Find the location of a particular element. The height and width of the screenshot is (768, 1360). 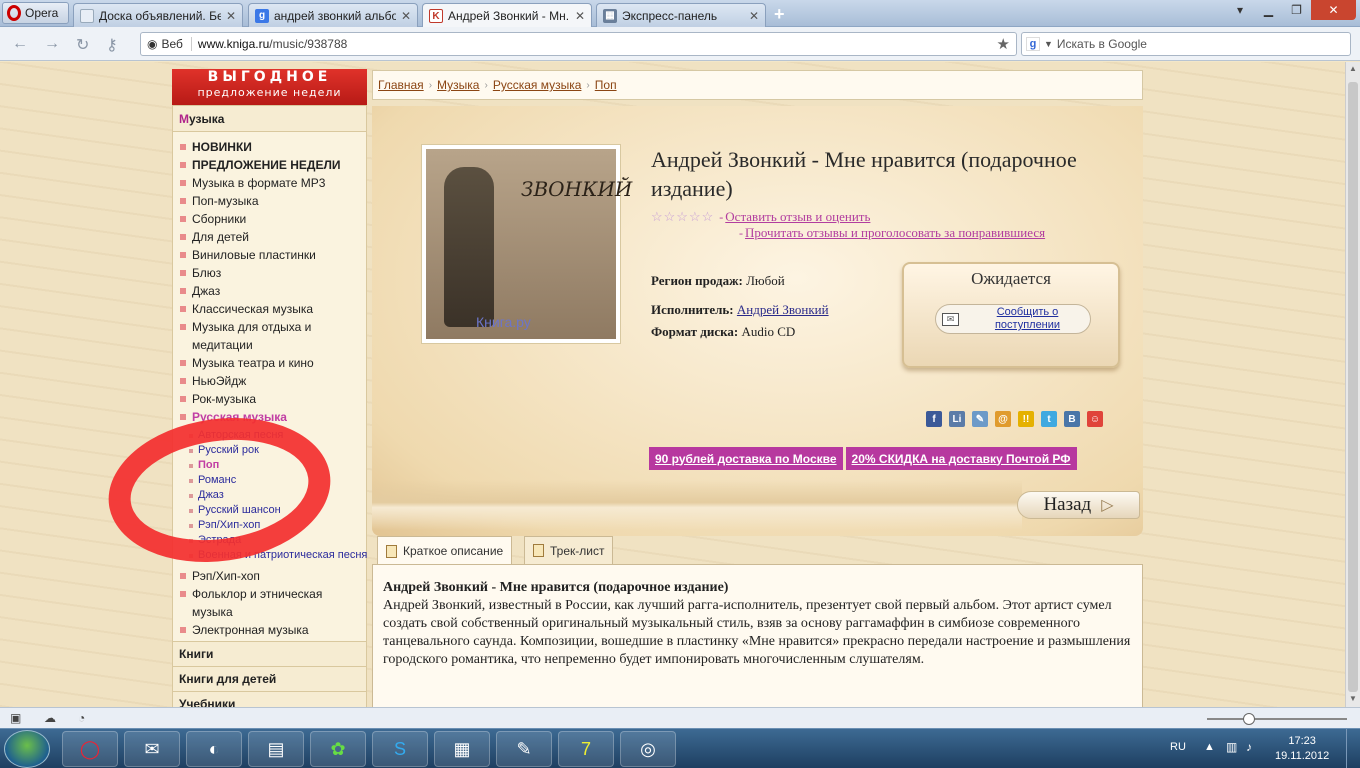

scroll-down-icon: ▼ is located at coordinates (1353, 698).